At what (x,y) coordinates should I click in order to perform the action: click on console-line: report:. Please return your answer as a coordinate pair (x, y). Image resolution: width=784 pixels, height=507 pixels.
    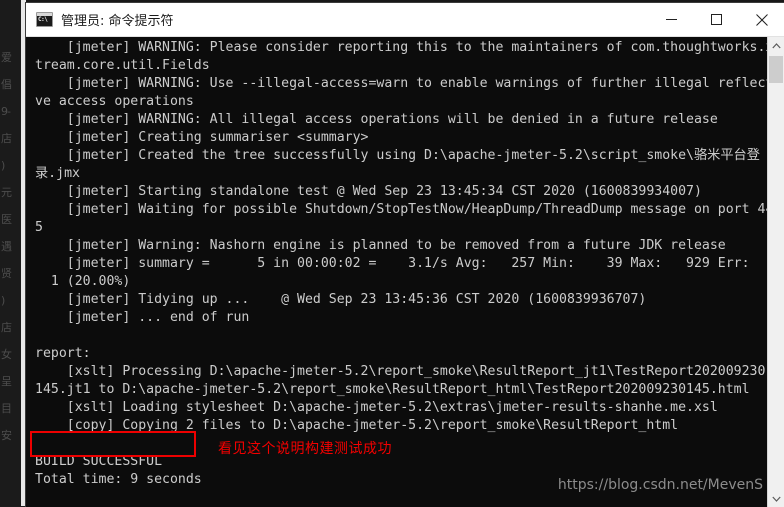
    Looking at the image, I should click on (385, 354).